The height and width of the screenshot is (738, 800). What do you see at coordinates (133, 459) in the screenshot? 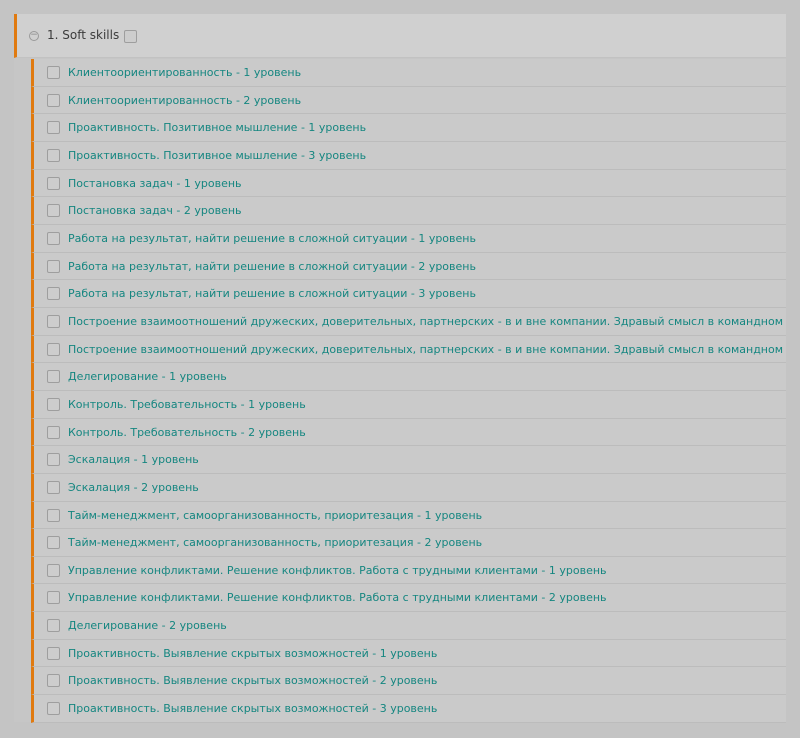
I see `item-label: Эскалация - 1 уровень` at bounding box center [133, 459].